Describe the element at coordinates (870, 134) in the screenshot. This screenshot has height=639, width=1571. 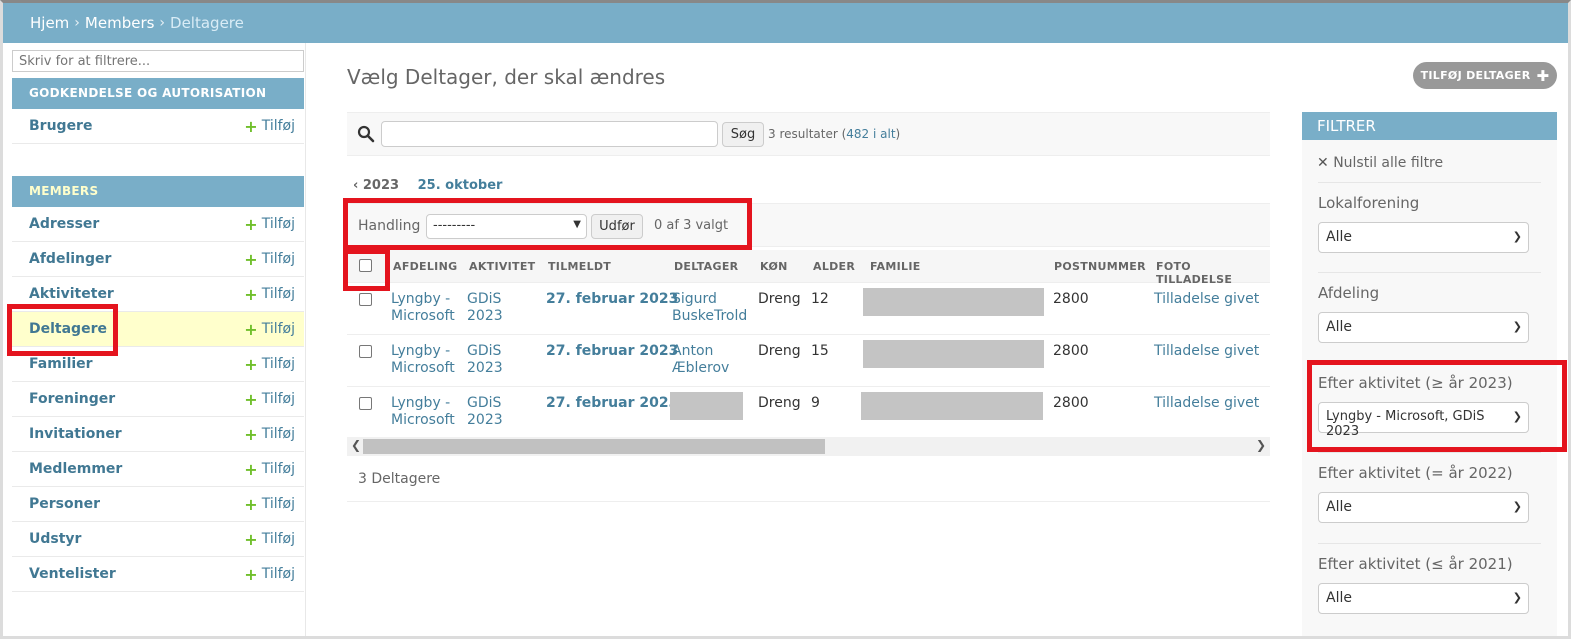
I see `show-all-link: 482 i alt` at that location.